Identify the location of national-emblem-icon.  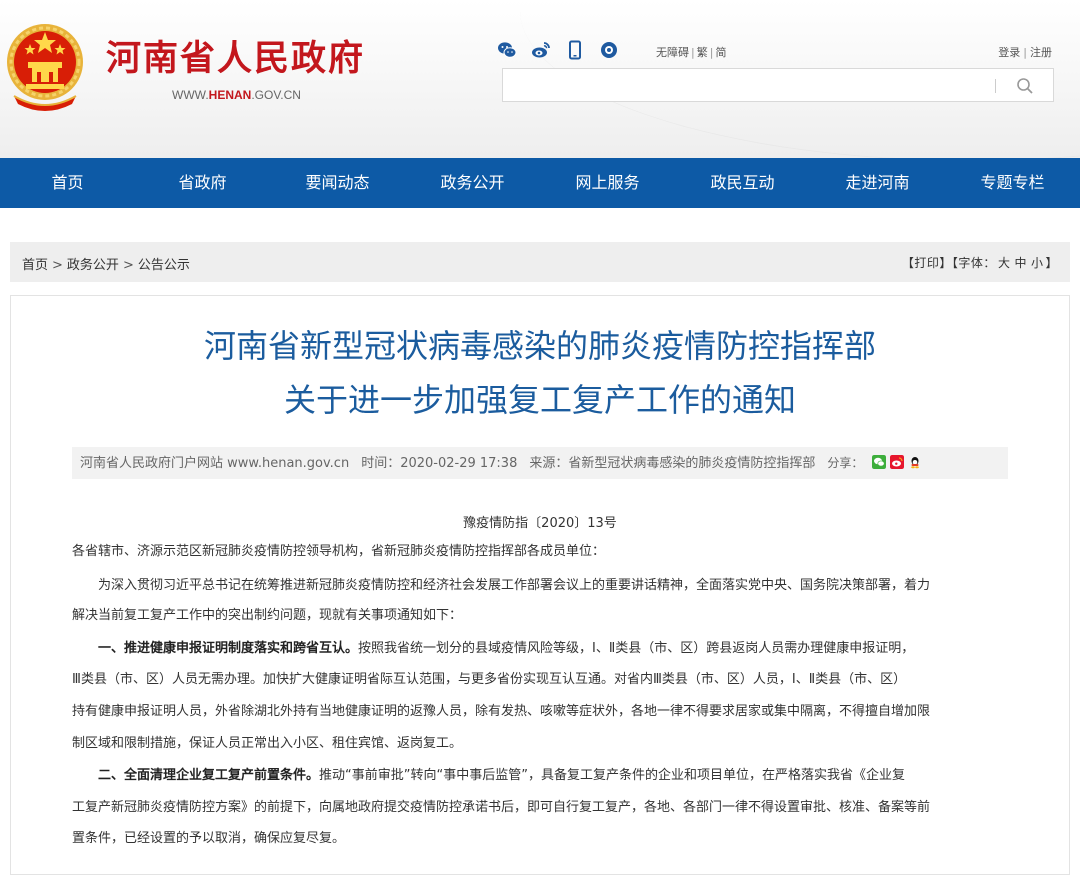
(45, 67).